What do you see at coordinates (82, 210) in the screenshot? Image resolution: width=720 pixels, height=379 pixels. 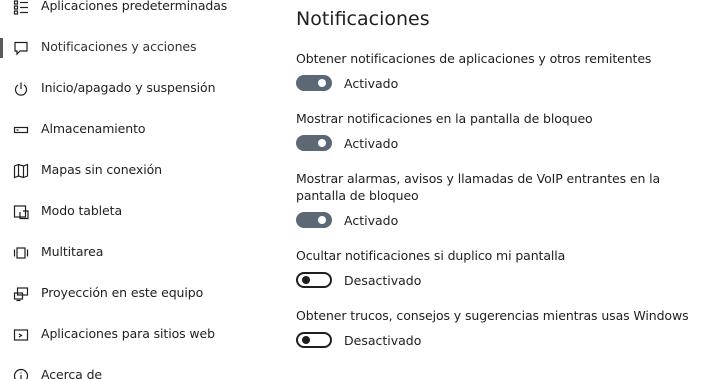 I see `sidebar-item-label: Modo tableta` at bounding box center [82, 210].